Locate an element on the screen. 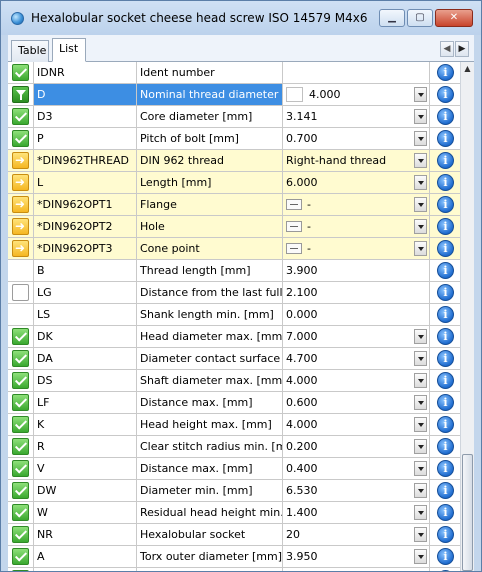  value-select: 6.000 is located at coordinates (356, 182).